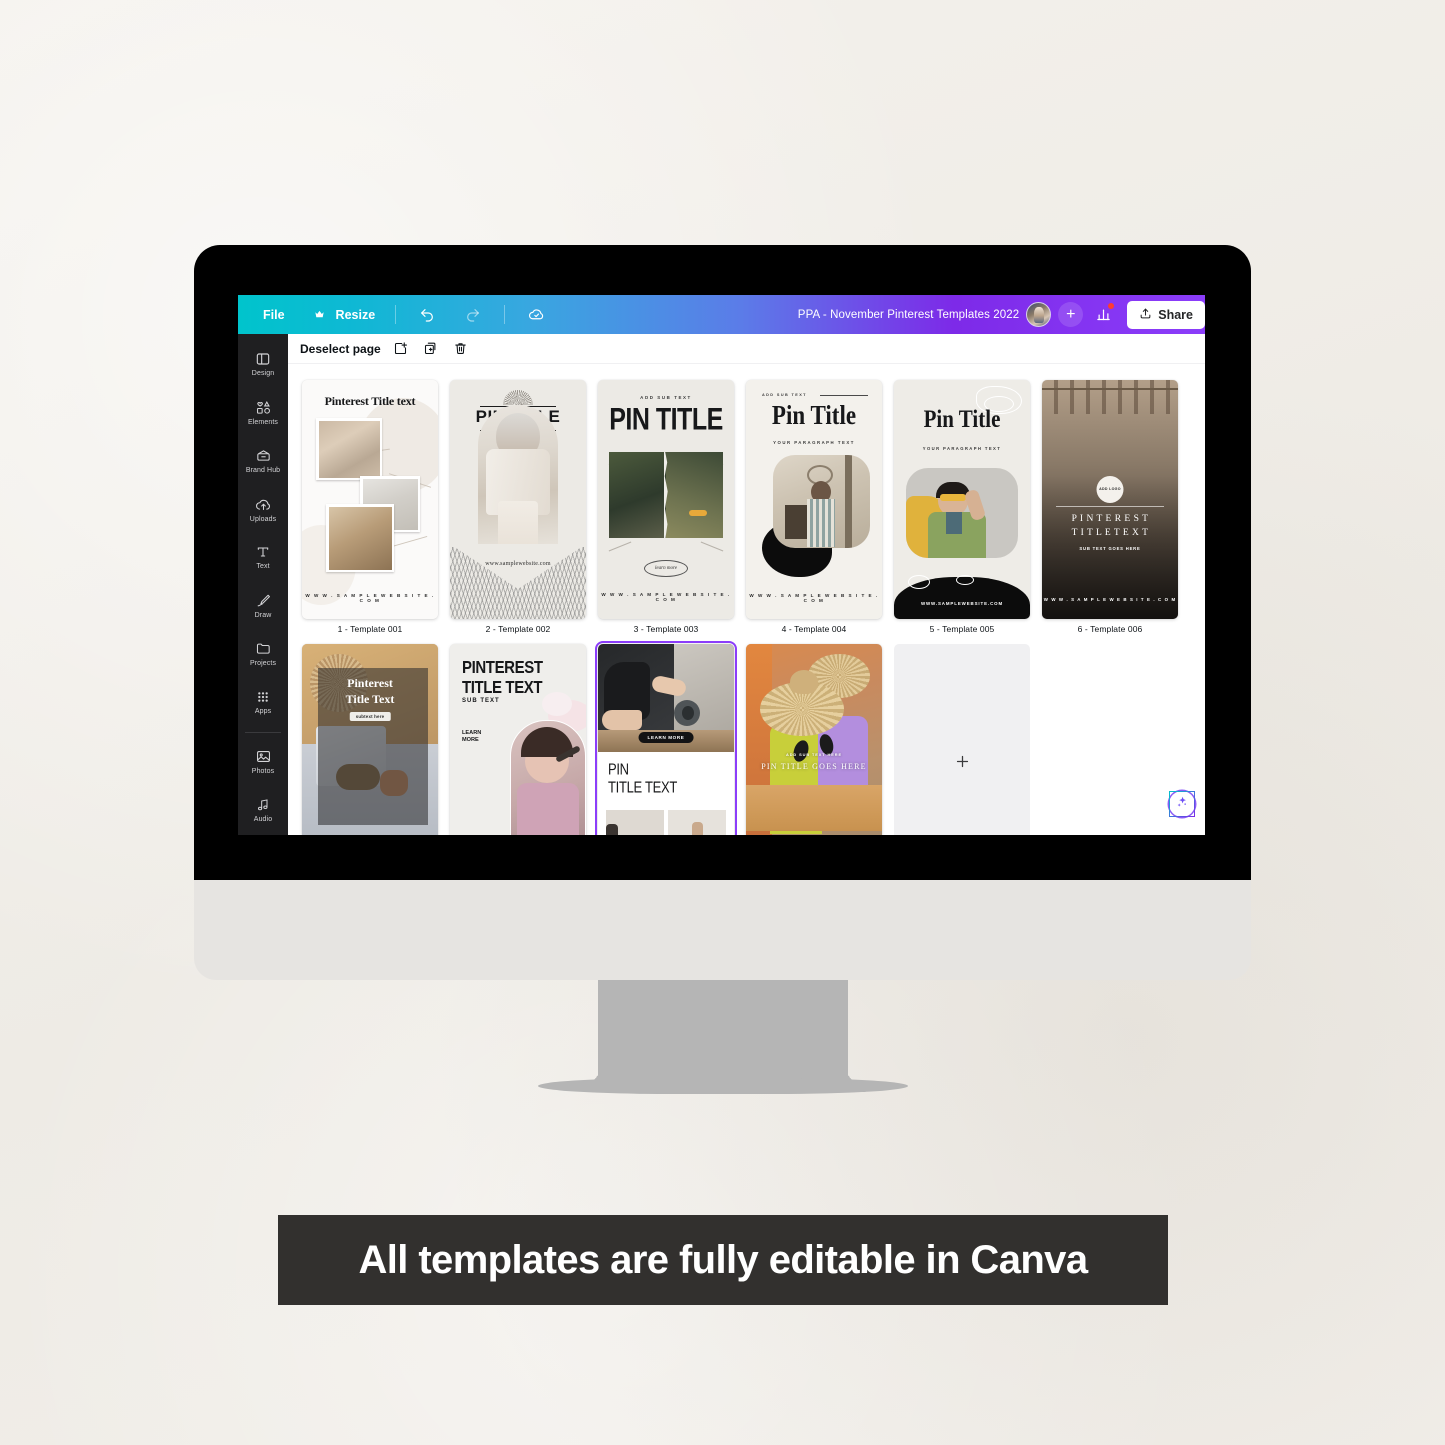  What do you see at coordinates (263, 552) in the screenshot?
I see `text-t-icon` at bounding box center [263, 552].